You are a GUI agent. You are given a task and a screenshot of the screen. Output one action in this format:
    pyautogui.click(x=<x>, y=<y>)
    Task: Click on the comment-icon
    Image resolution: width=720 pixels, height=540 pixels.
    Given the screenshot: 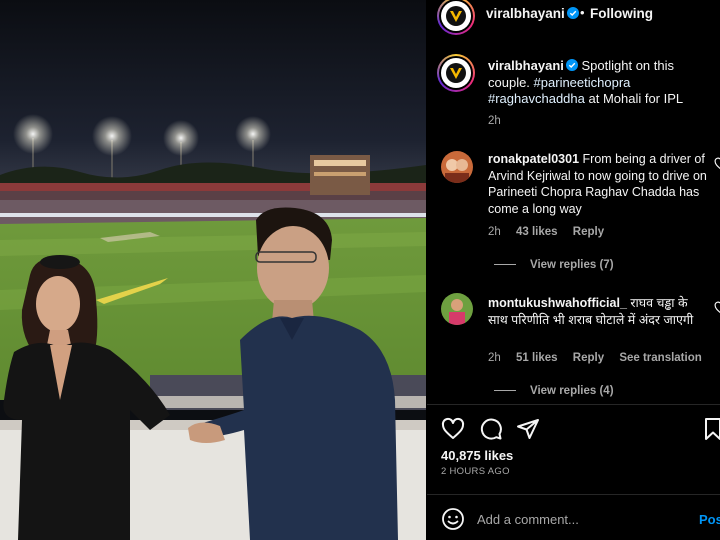 What is the action you would take?
    pyautogui.click(x=491, y=429)
    